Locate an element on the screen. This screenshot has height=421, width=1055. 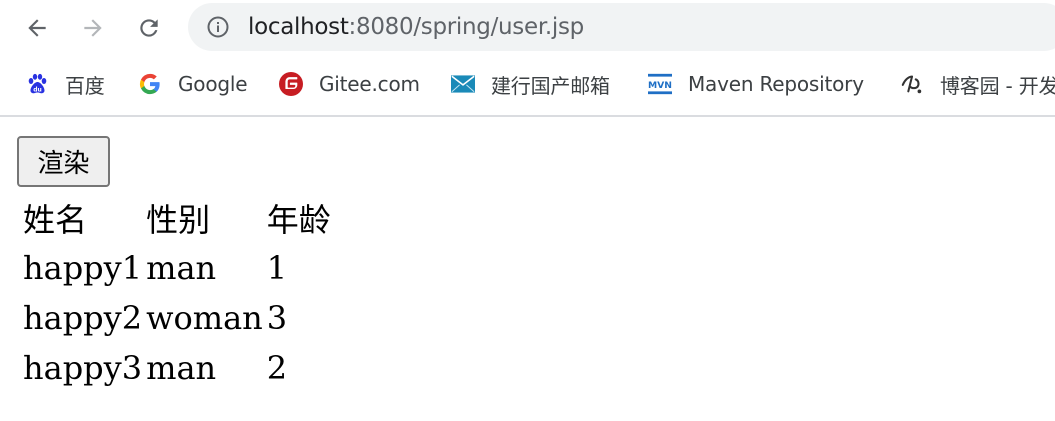
browser-toolbar: localhost:8080/spring/user.jsp is located at coordinates (527, 28).